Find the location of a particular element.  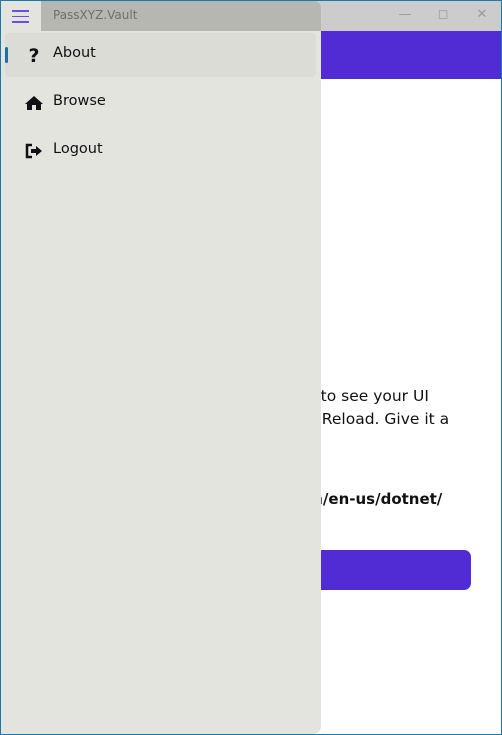

flyout-item-about: ? About is located at coordinates (160, 55).